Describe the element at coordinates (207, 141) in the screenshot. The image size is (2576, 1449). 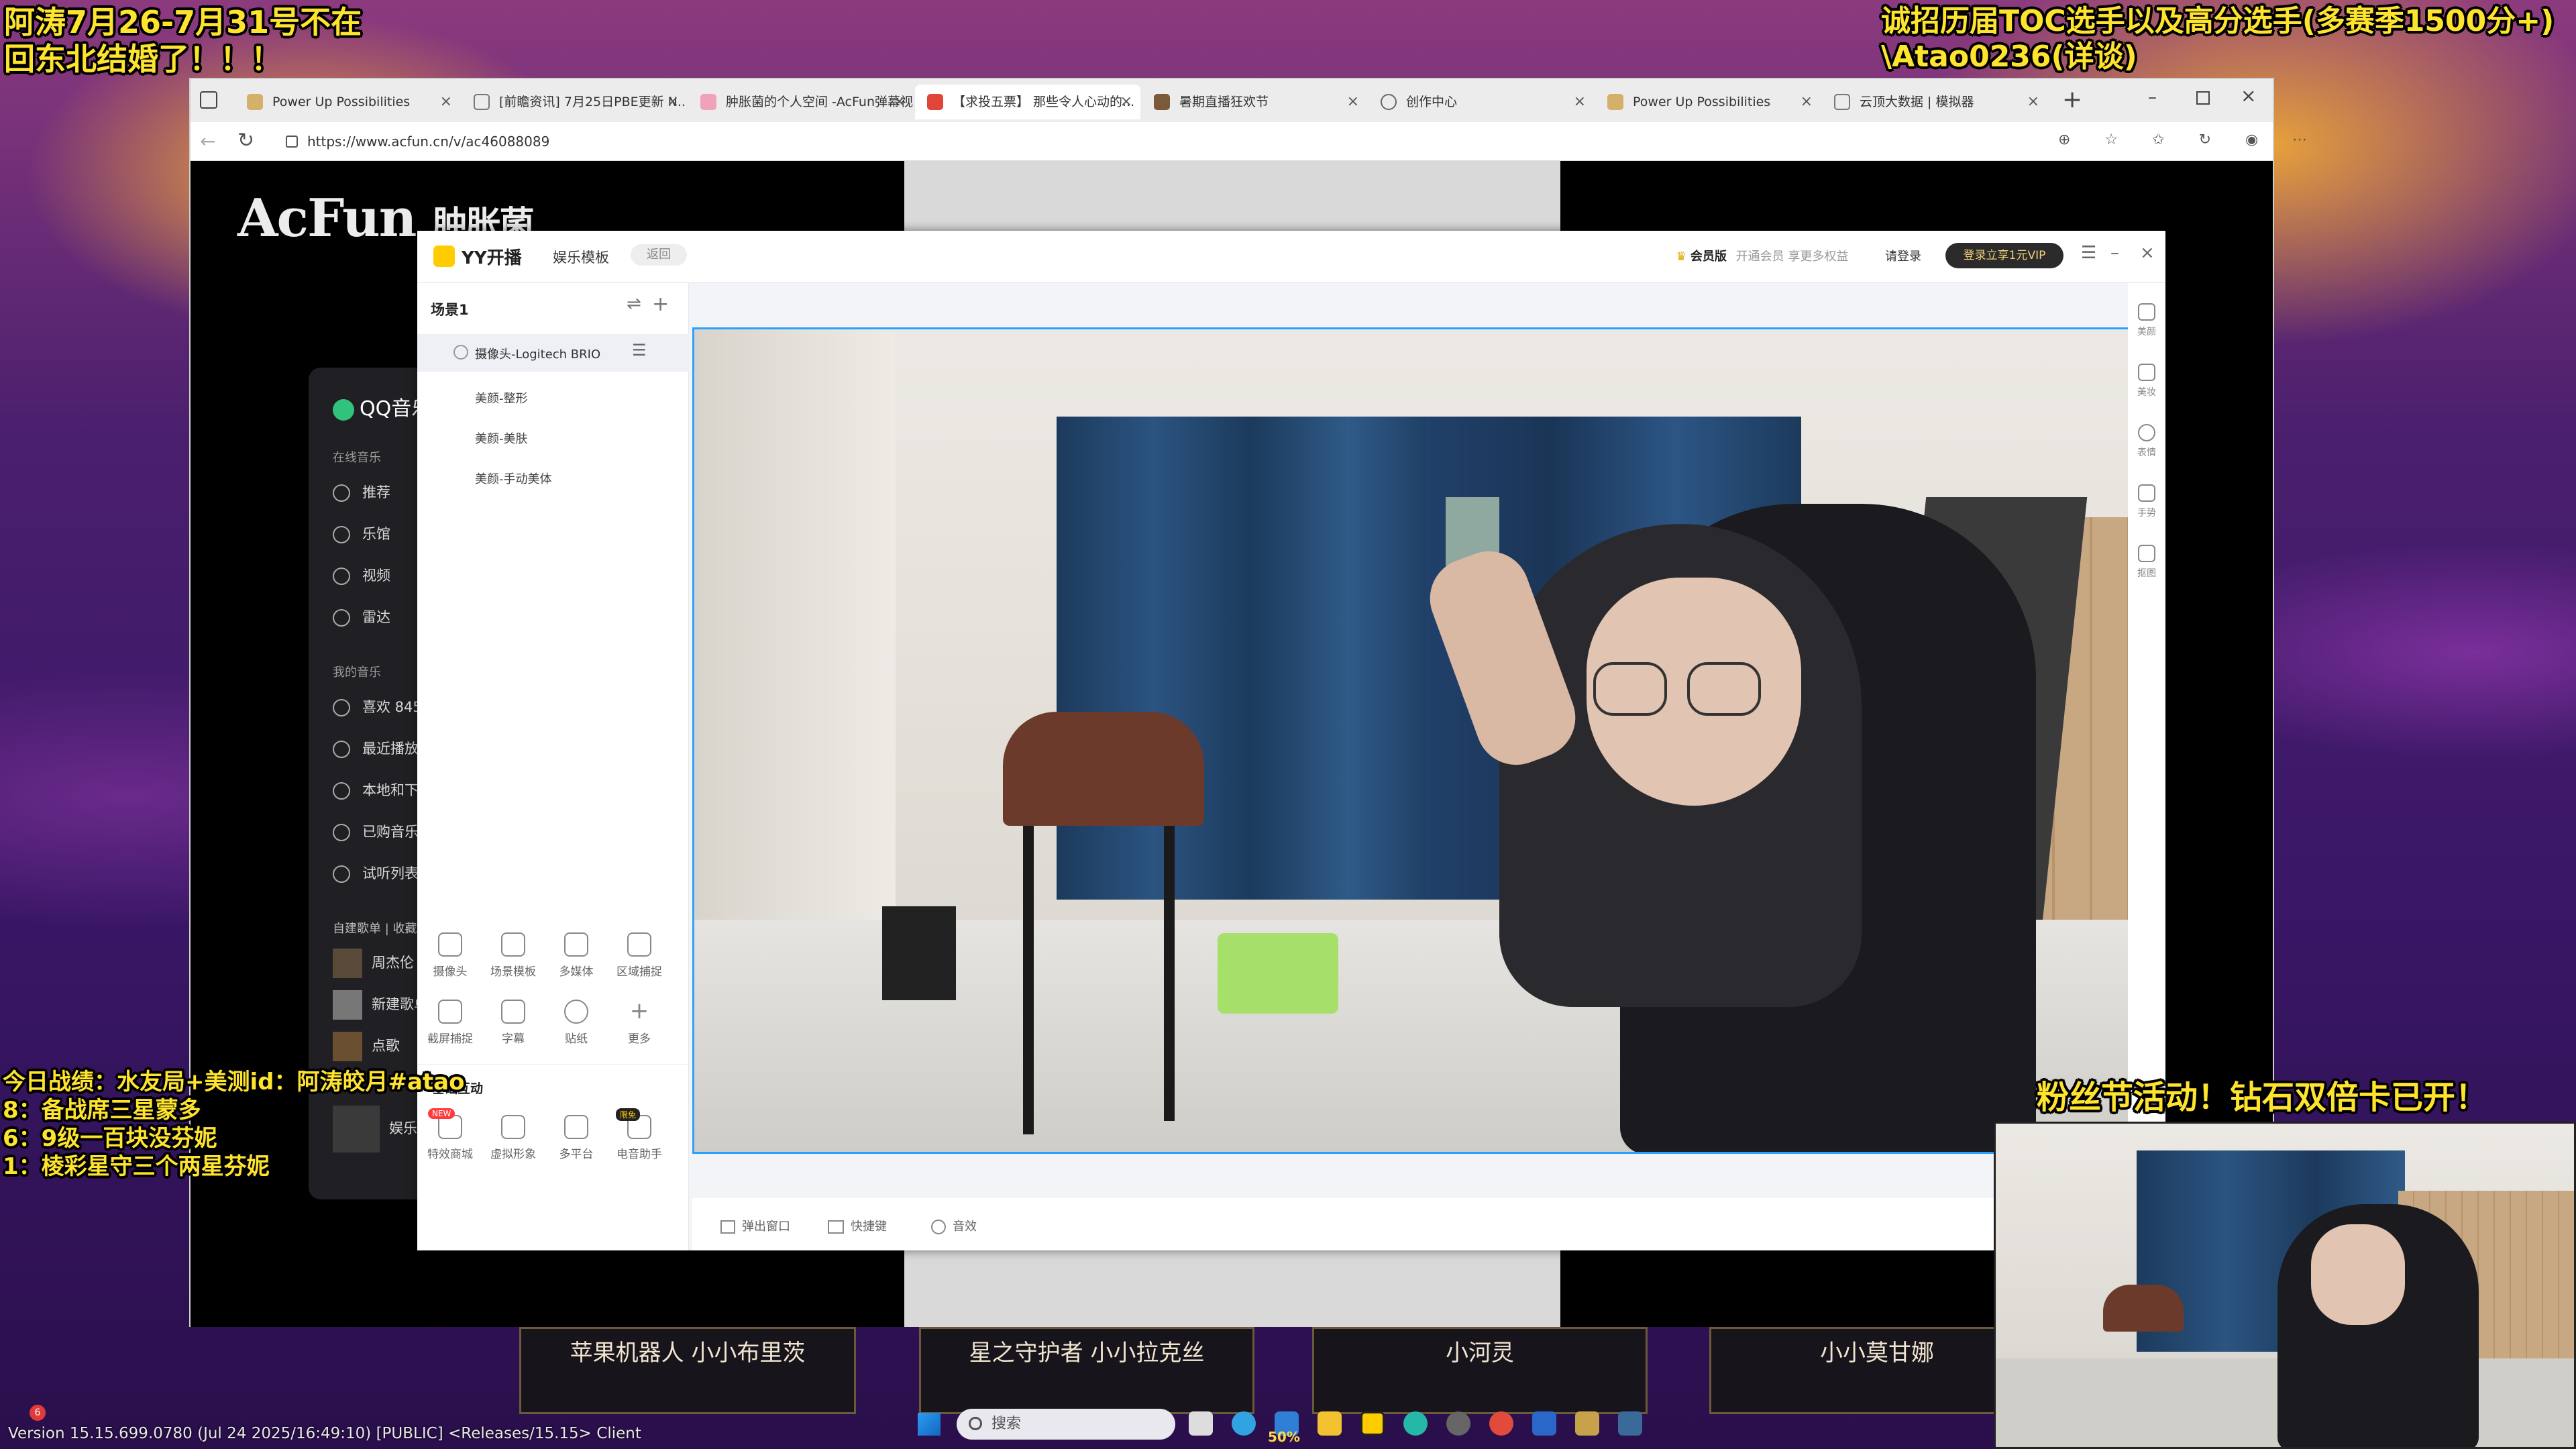
I see `back-icon: ←` at that location.